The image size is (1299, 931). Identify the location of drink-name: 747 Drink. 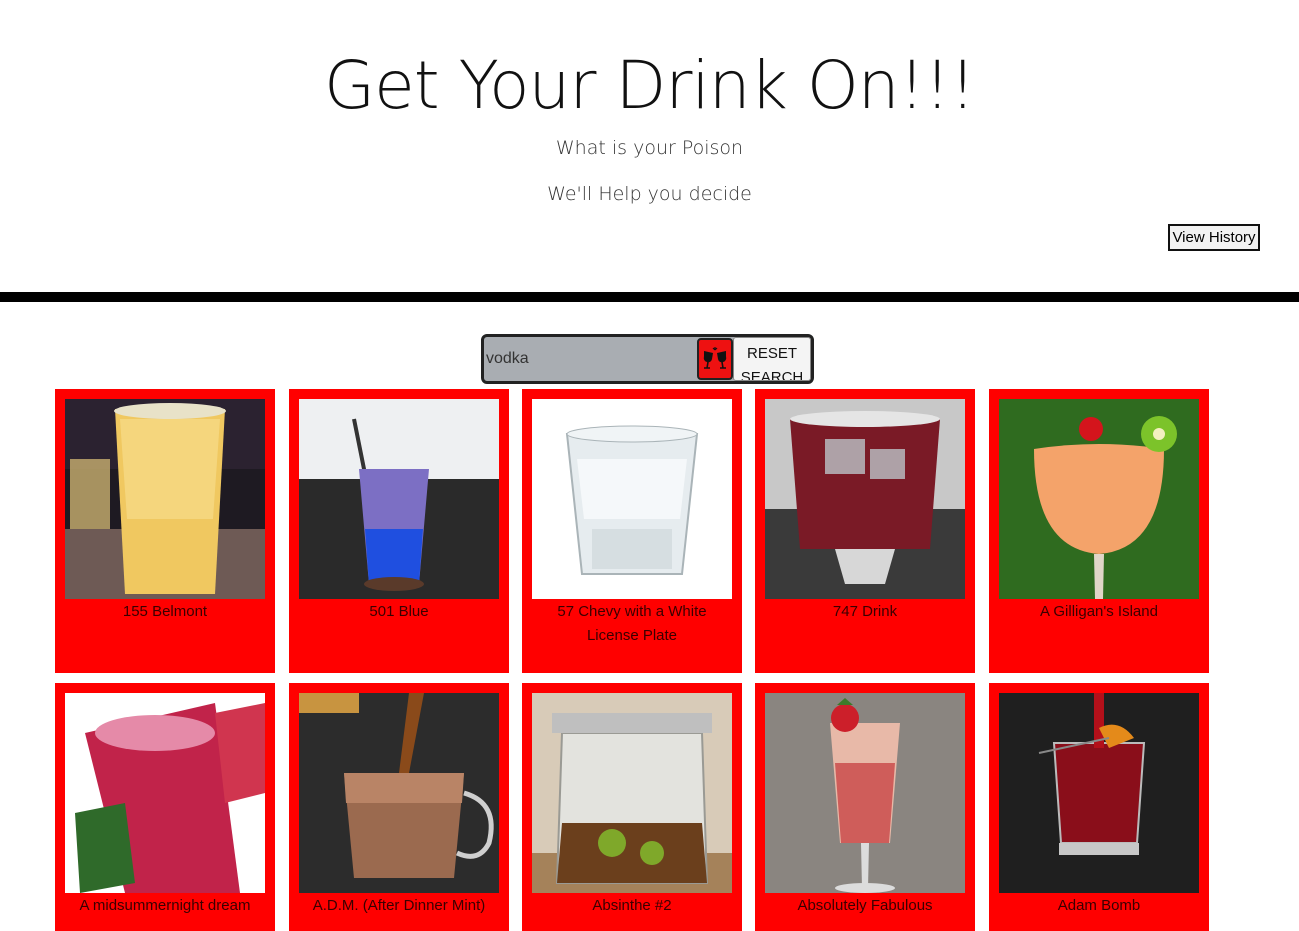
(865, 611).